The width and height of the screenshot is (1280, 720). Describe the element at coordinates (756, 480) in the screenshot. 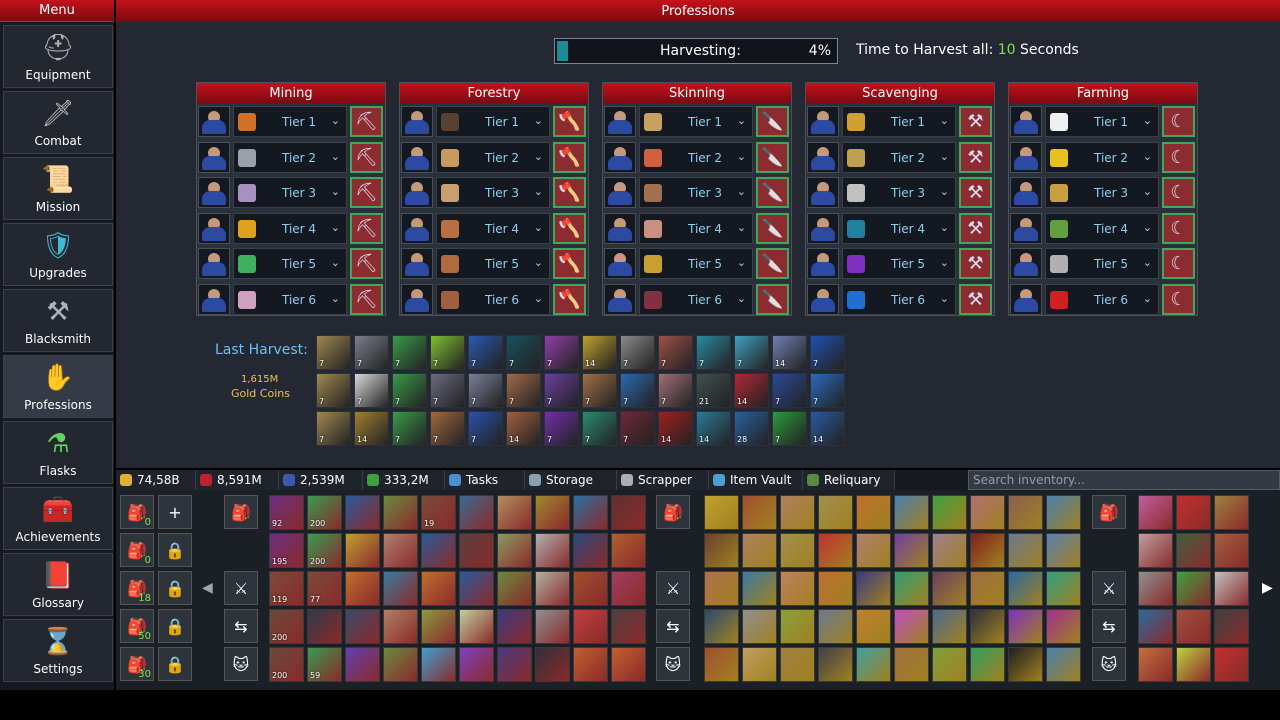

I see `tab-item-vault: Item Vault` at that location.